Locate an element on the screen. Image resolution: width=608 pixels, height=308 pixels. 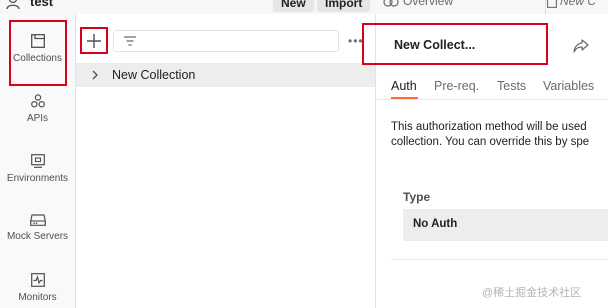
chevron-right-icon is located at coordinates (95, 75).